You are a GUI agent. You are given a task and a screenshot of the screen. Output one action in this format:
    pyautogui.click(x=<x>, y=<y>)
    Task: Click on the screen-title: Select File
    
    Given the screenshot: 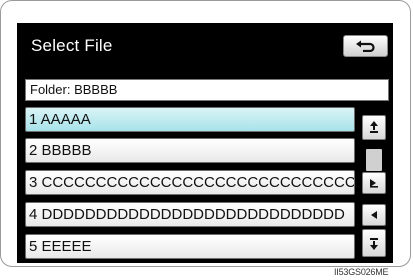 What is the action you would take?
    pyautogui.click(x=72, y=45)
    